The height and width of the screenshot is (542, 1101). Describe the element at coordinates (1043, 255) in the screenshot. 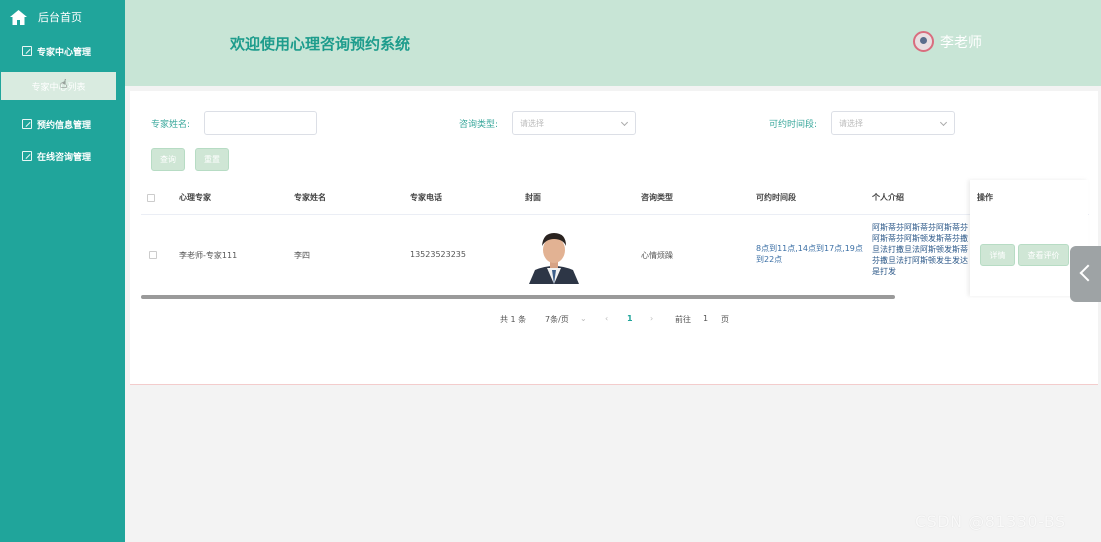

I see `view-review-button: 查看评价` at that location.